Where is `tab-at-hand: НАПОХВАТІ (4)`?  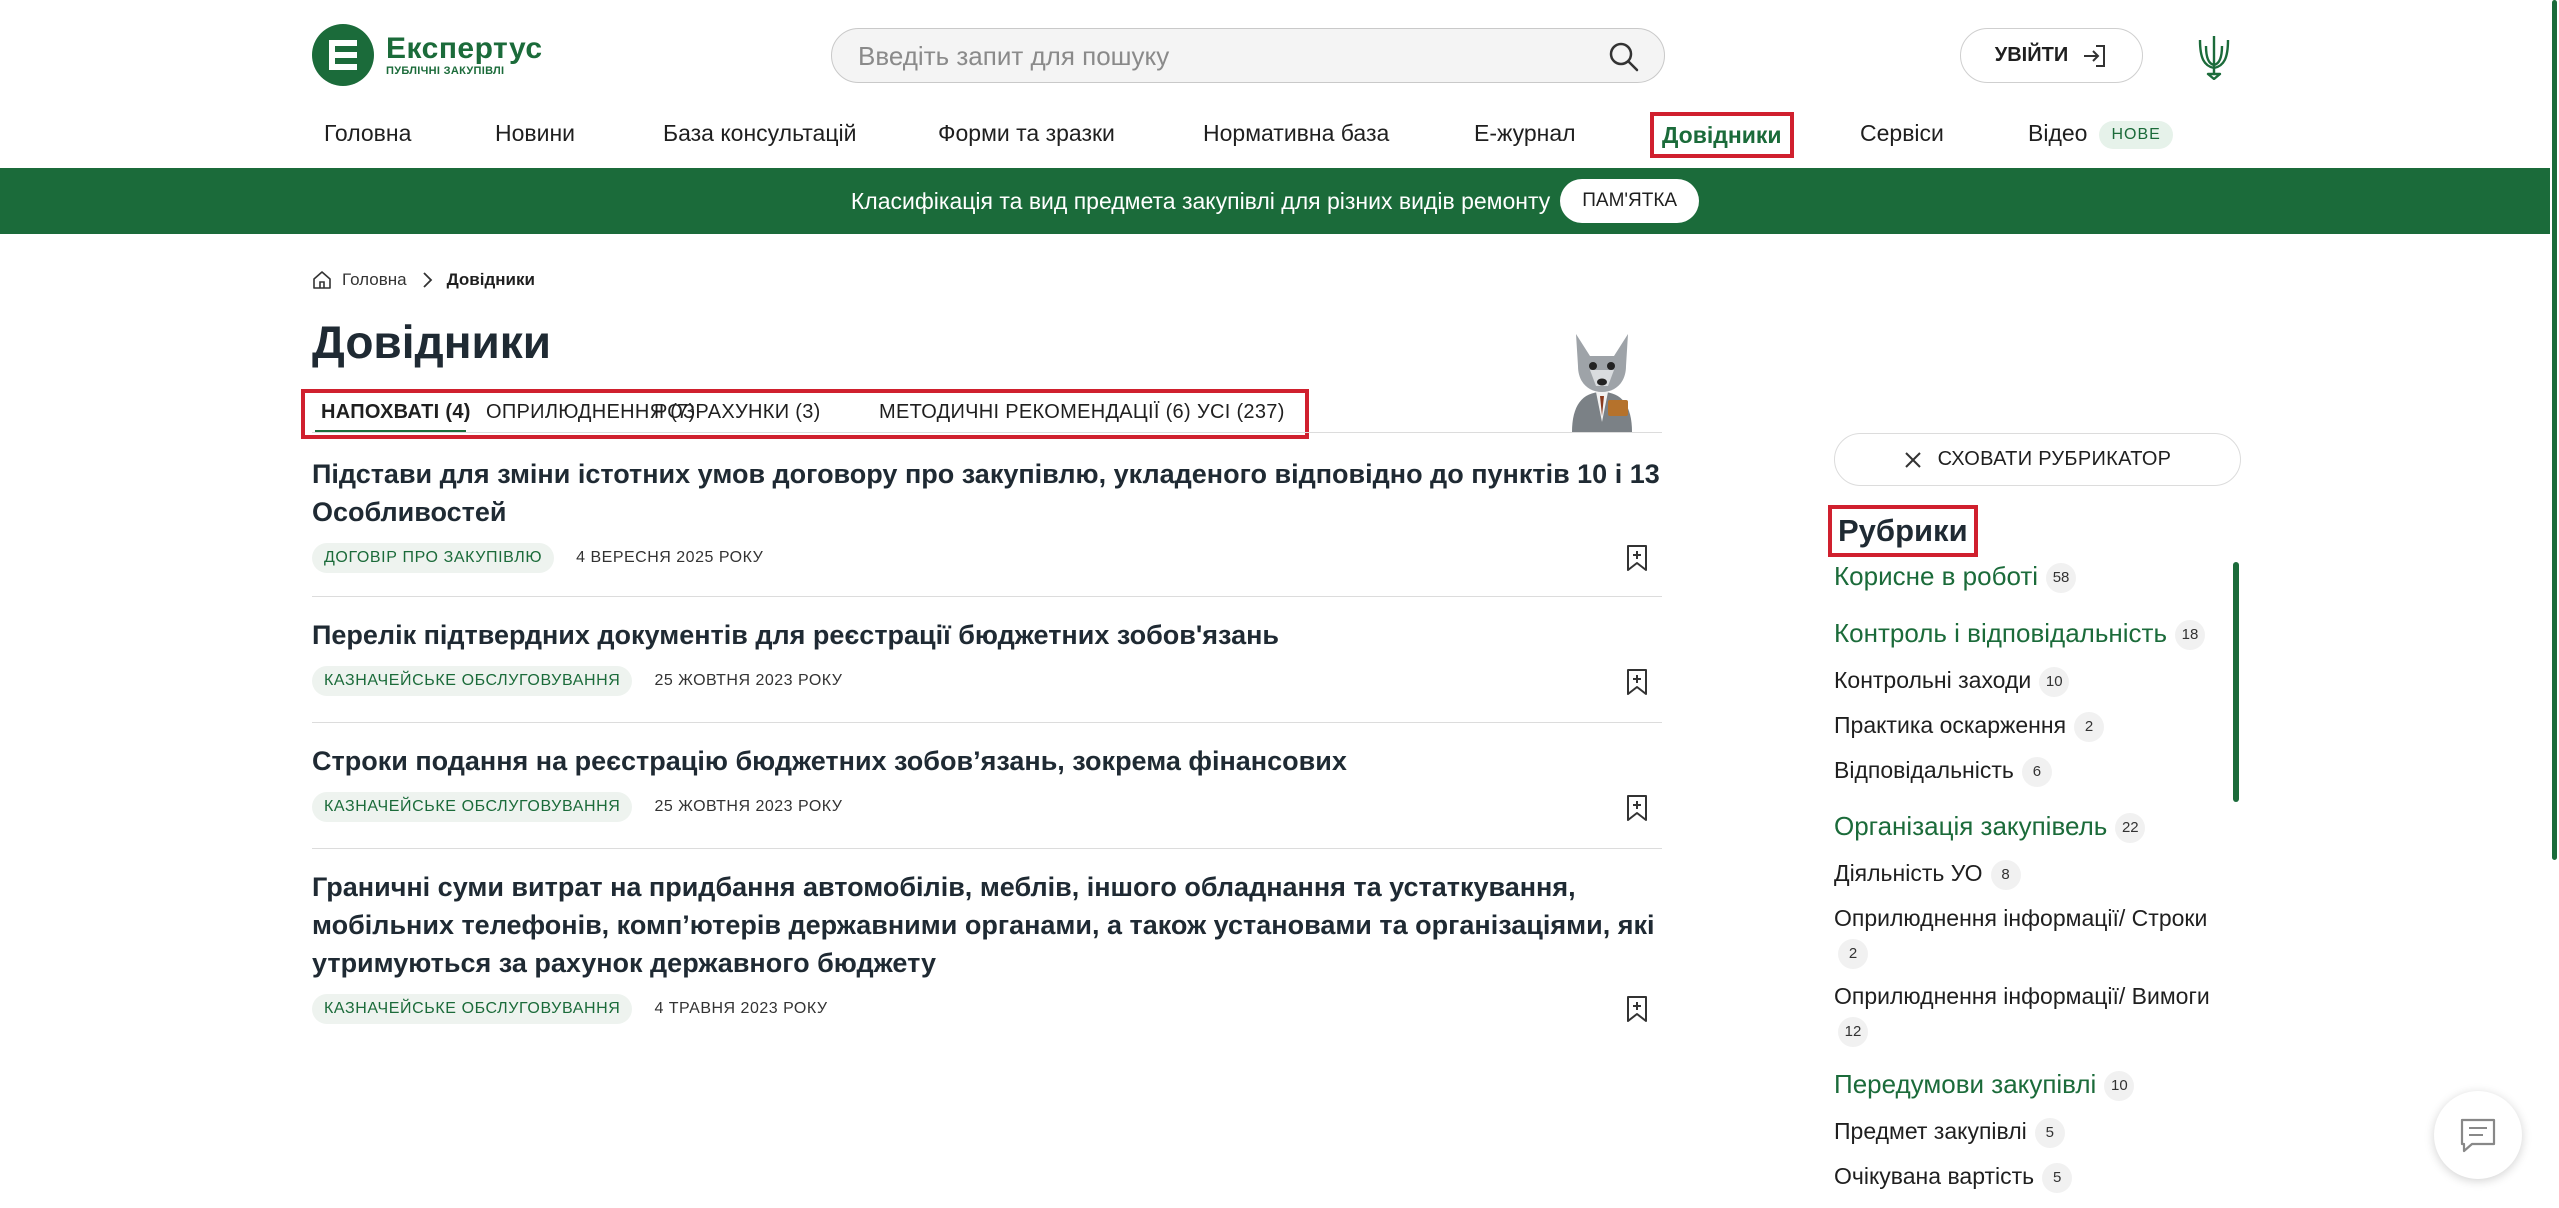
tab-at-hand: НАПОХВАТІ (4) is located at coordinates (396, 412).